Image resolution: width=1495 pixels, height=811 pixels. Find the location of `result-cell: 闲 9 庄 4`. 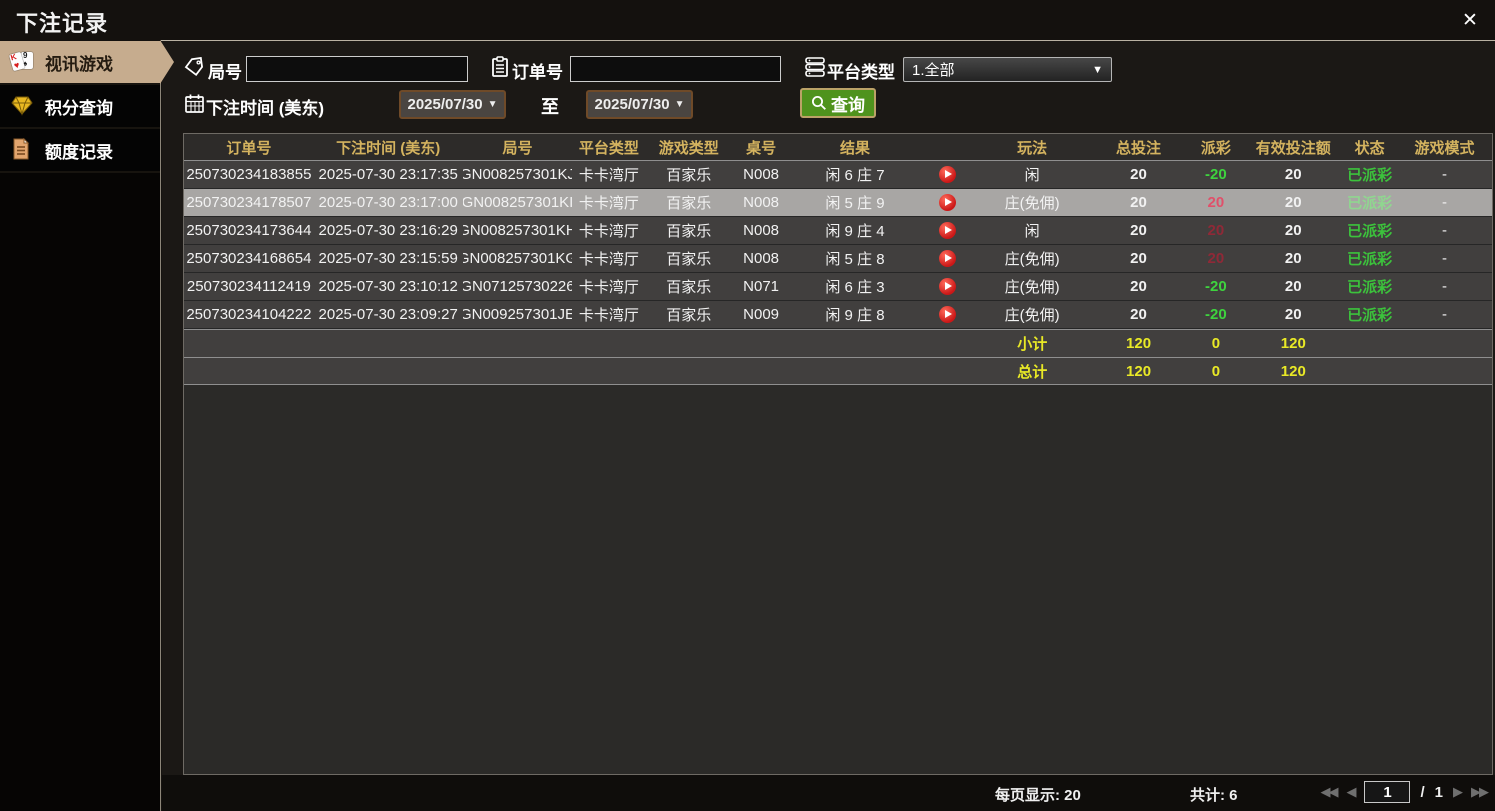

result-cell: 闲 9 庄 4 is located at coordinates (855, 231).